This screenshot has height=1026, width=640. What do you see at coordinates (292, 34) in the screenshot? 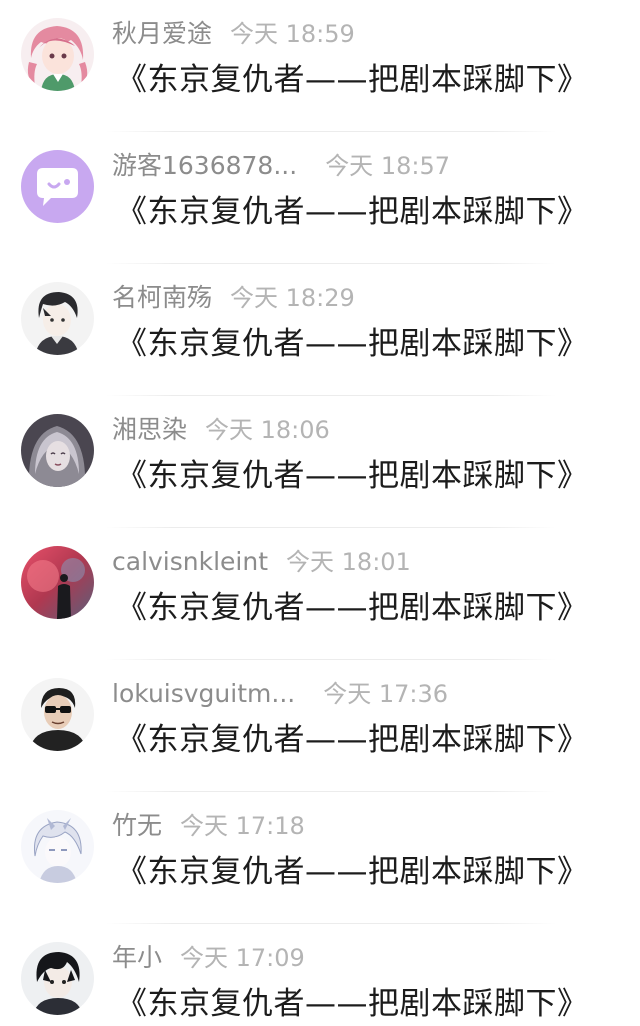
I see `timestamp: 今天 18:59` at bounding box center [292, 34].